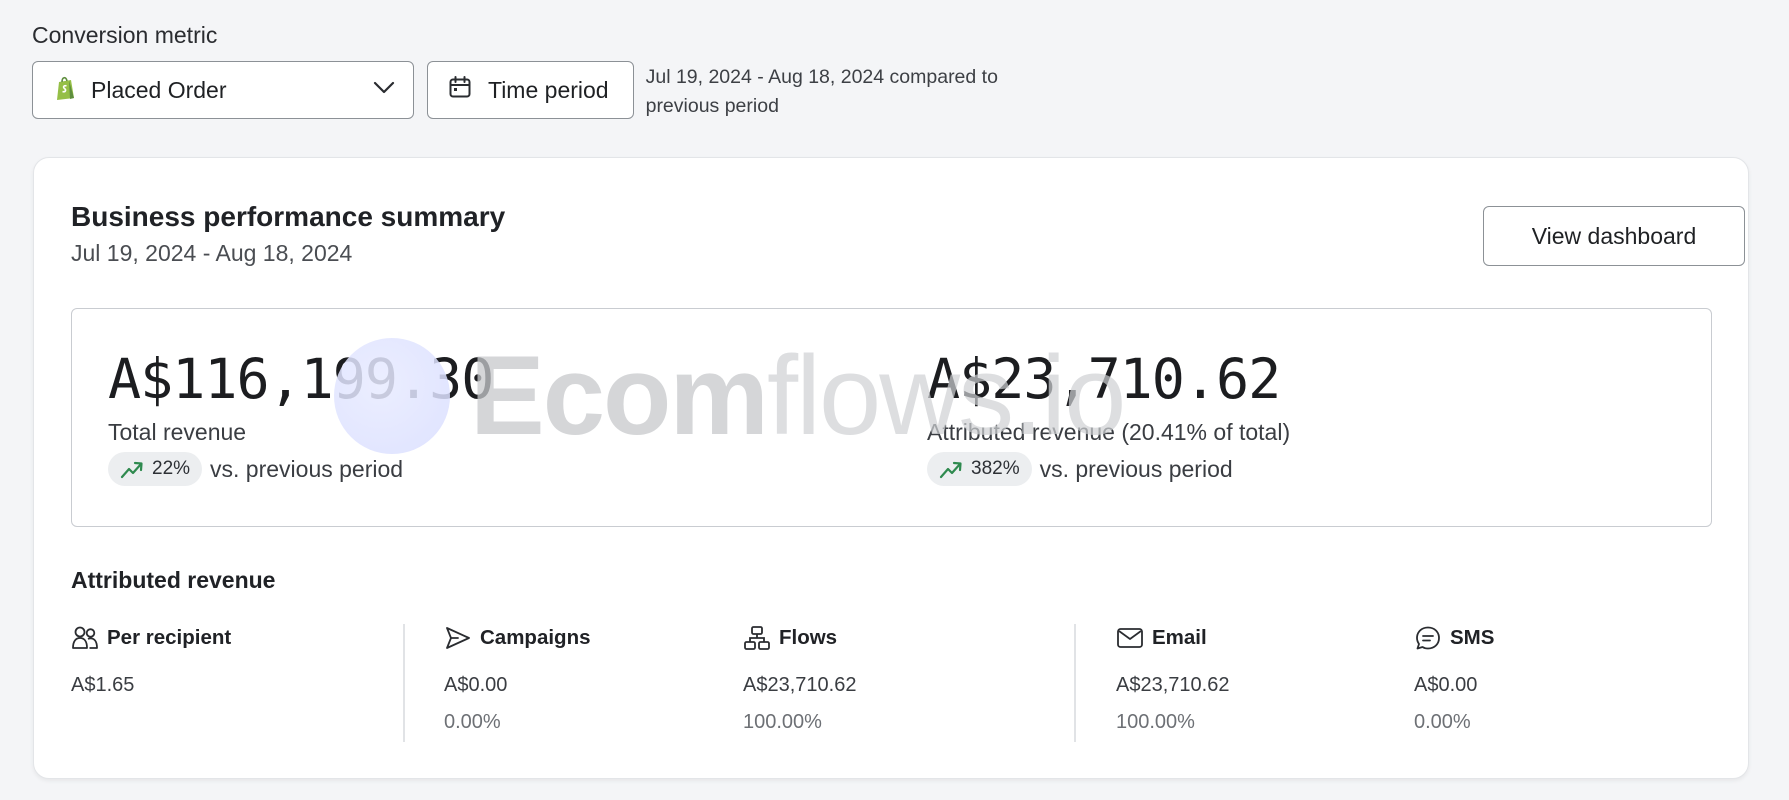 This screenshot has height=800, width=1789. Describe the element at coordinates (301, 379) in the screenshot. I see `total-revenue-value: A$116,199.30` at that location.